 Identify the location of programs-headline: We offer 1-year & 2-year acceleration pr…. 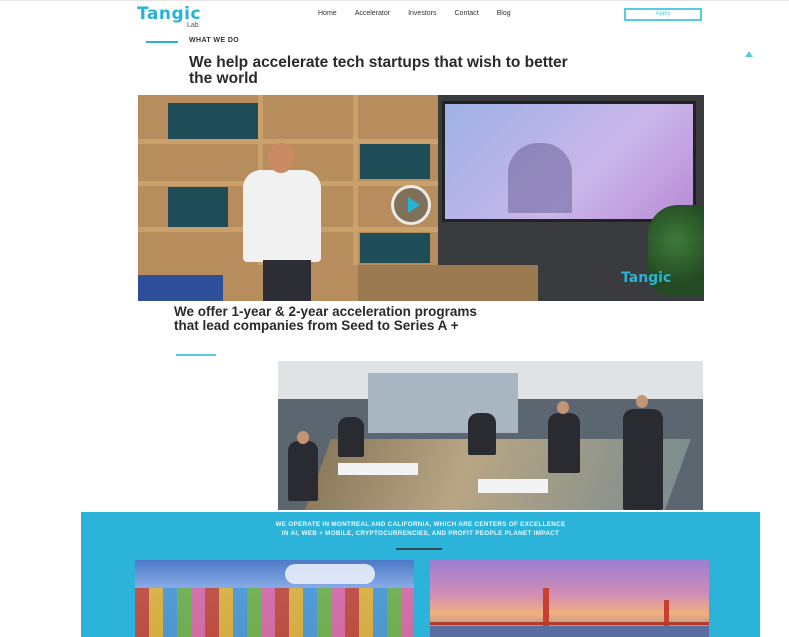
(325, 318).